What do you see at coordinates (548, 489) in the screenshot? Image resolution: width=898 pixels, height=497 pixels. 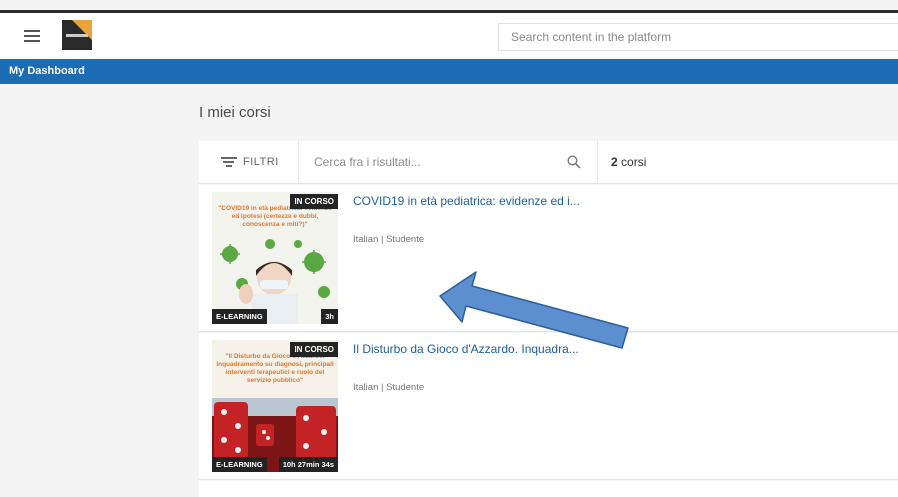 I see `list-footer` at bounding box center [548, 489].